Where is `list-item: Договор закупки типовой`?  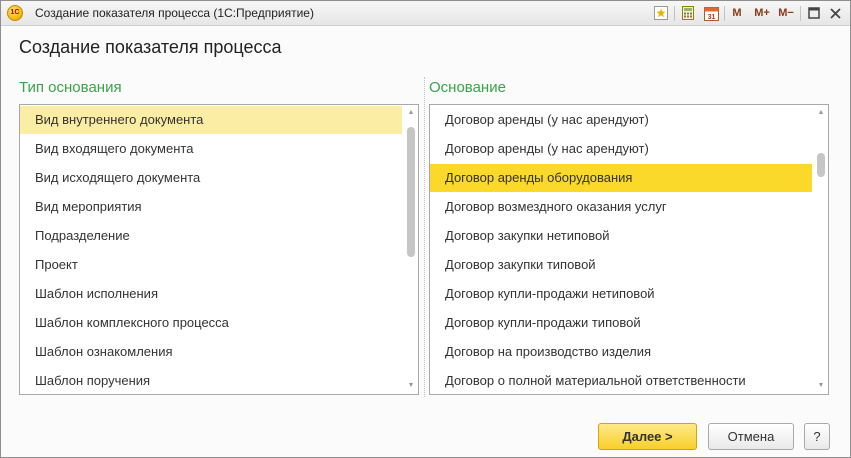
list-item: Договор закупки типовой is located at coordinates (621, 265).